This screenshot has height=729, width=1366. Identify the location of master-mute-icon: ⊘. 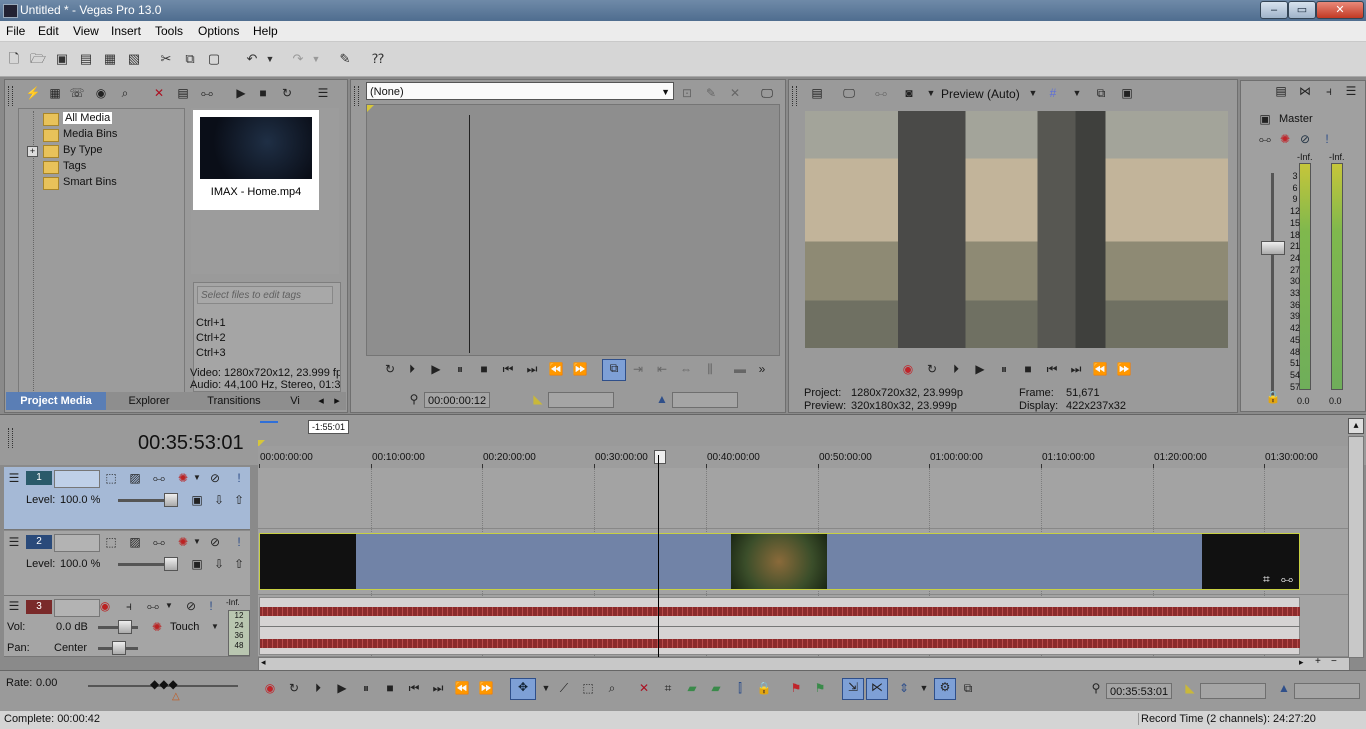
(1305, 139).